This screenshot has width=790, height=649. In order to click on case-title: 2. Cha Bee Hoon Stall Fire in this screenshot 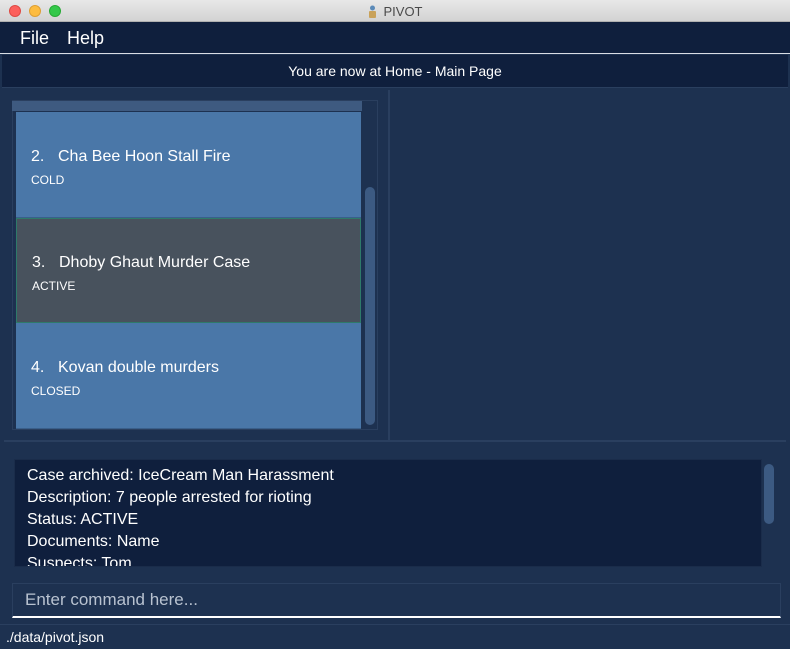, I will do `click(131, 157)`.